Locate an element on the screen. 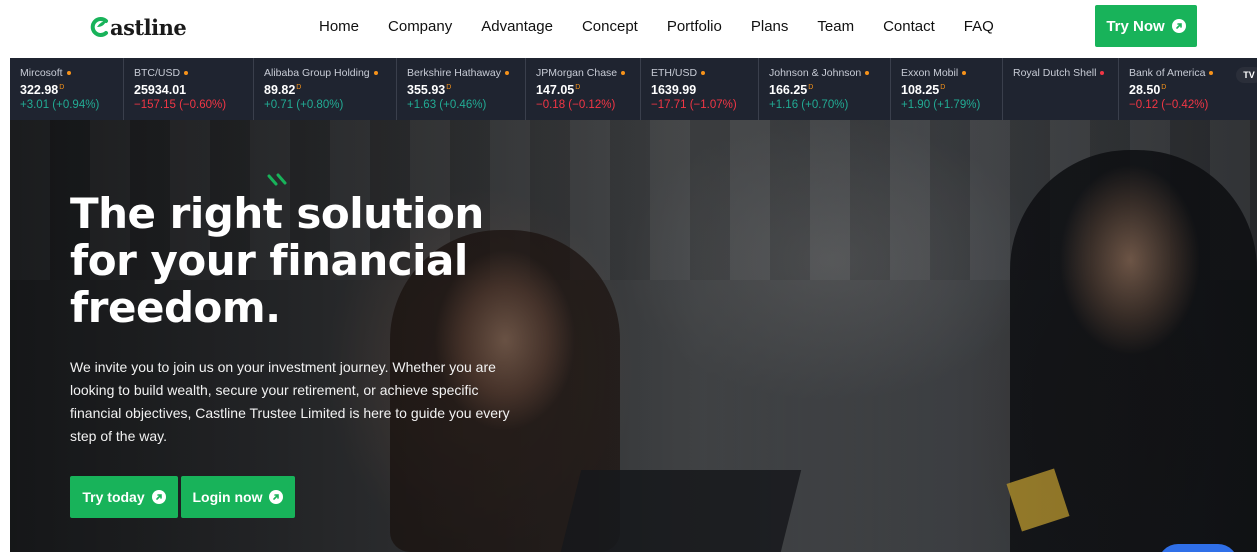  ticker-symbol-label: ETH/USD is located at coordinates (674, 73).